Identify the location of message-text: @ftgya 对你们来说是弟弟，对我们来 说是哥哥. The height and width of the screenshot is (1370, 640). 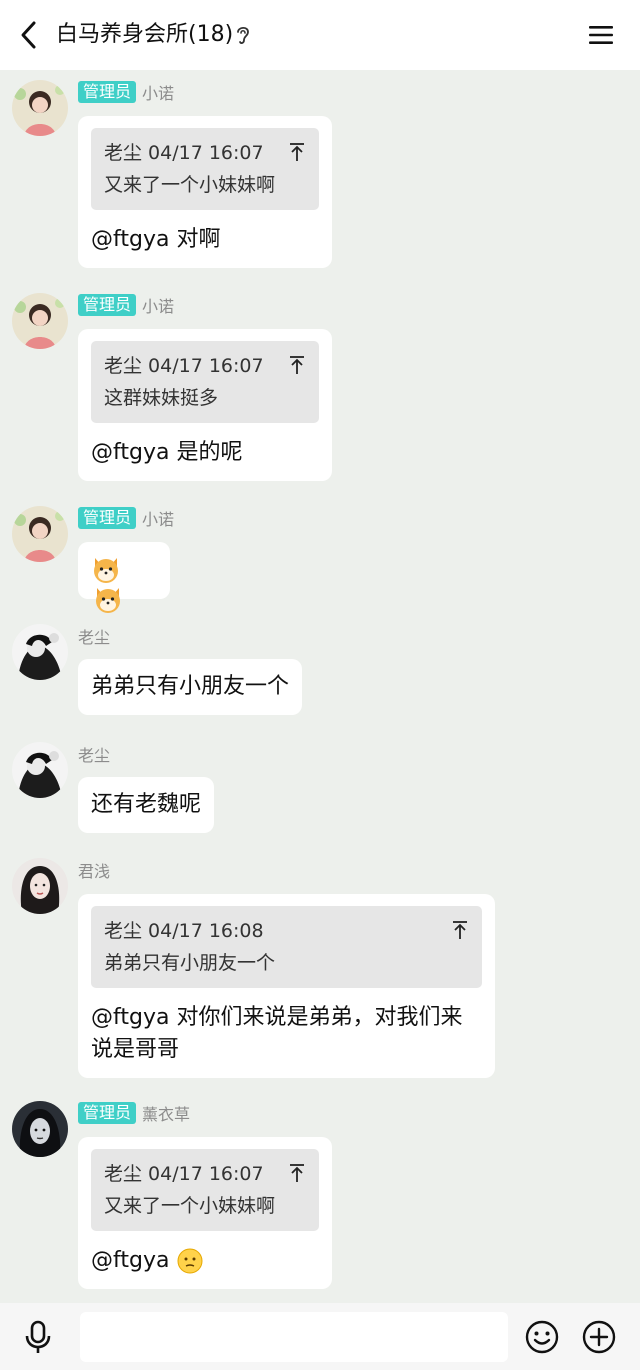
(286, 1034).